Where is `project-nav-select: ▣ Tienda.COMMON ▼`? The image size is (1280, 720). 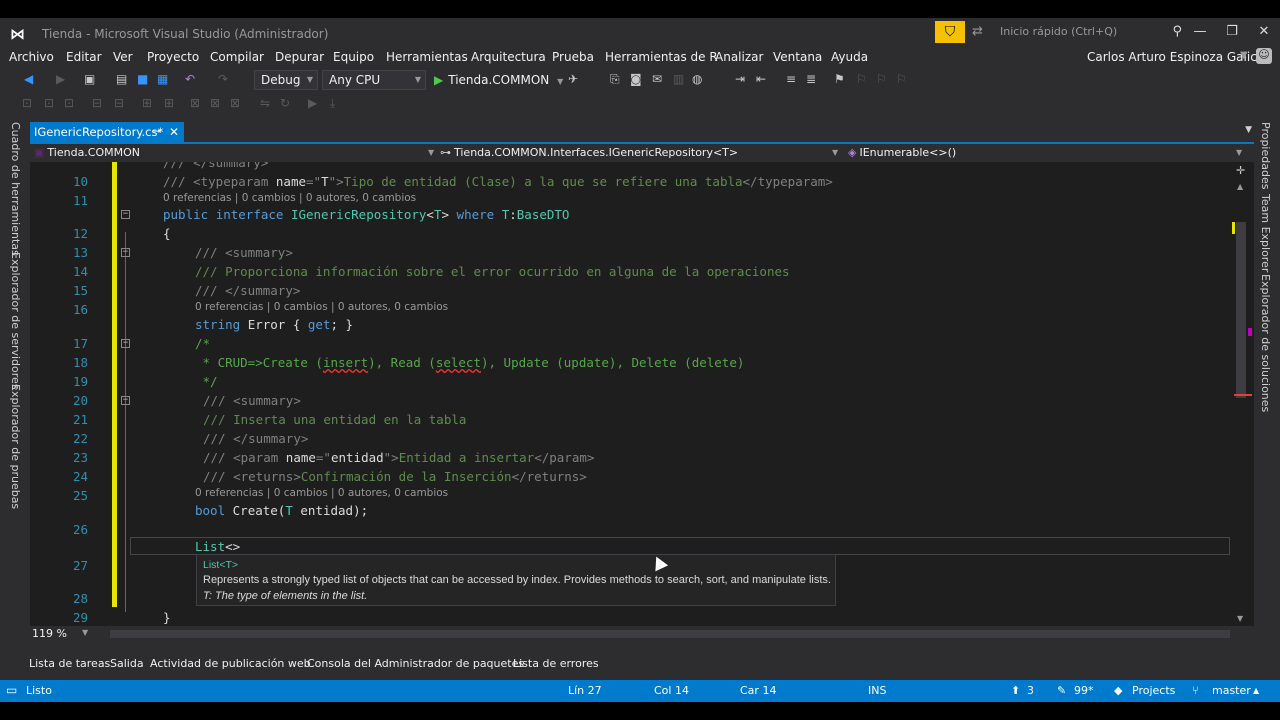 project-nav-select: ▣ Tienda.COMMON ▼ is located at coordinates (236, 153).